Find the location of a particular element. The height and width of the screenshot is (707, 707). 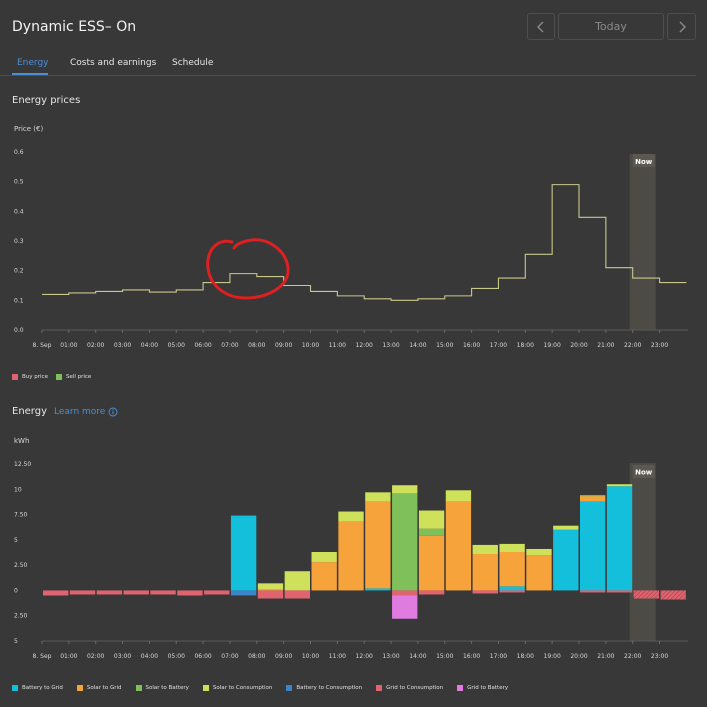

legend-solar-to-grid: Solar to Grid is located at coordinates (99, 688).